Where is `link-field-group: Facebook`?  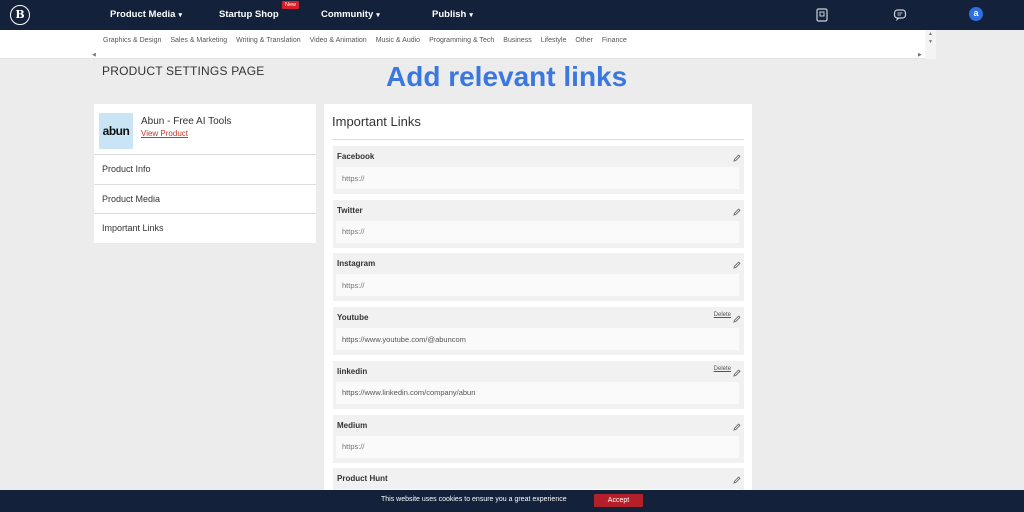 link-field-group: Facebook is located at coordinates (538, 170).